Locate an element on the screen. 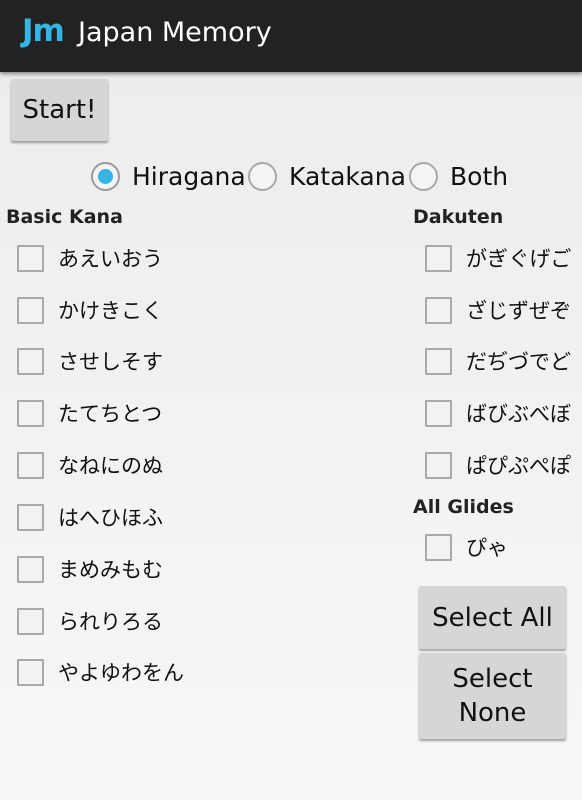 The width and height of the screenshot is (582, 800). checkbox-dakuten-row: だぢづでど is located at coordinates (498, 361).